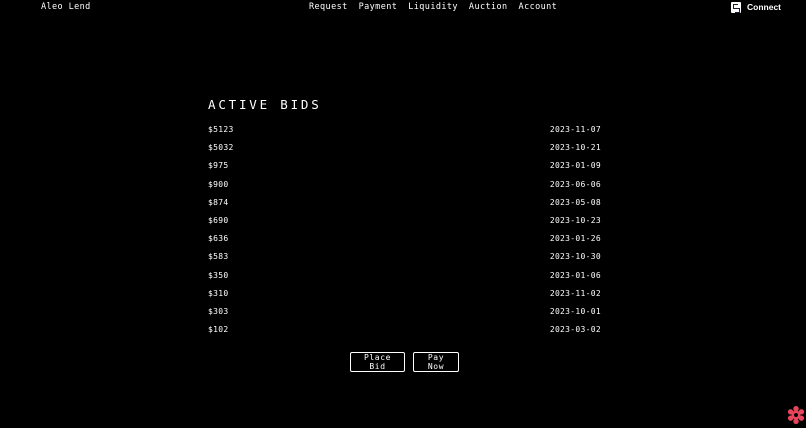 The height and width of the screenshot is (428, 806). What do you see at coordinates (488, 7) in the screenshot?
I see `nav-auction: Auction` at bounding box center [488, 7].